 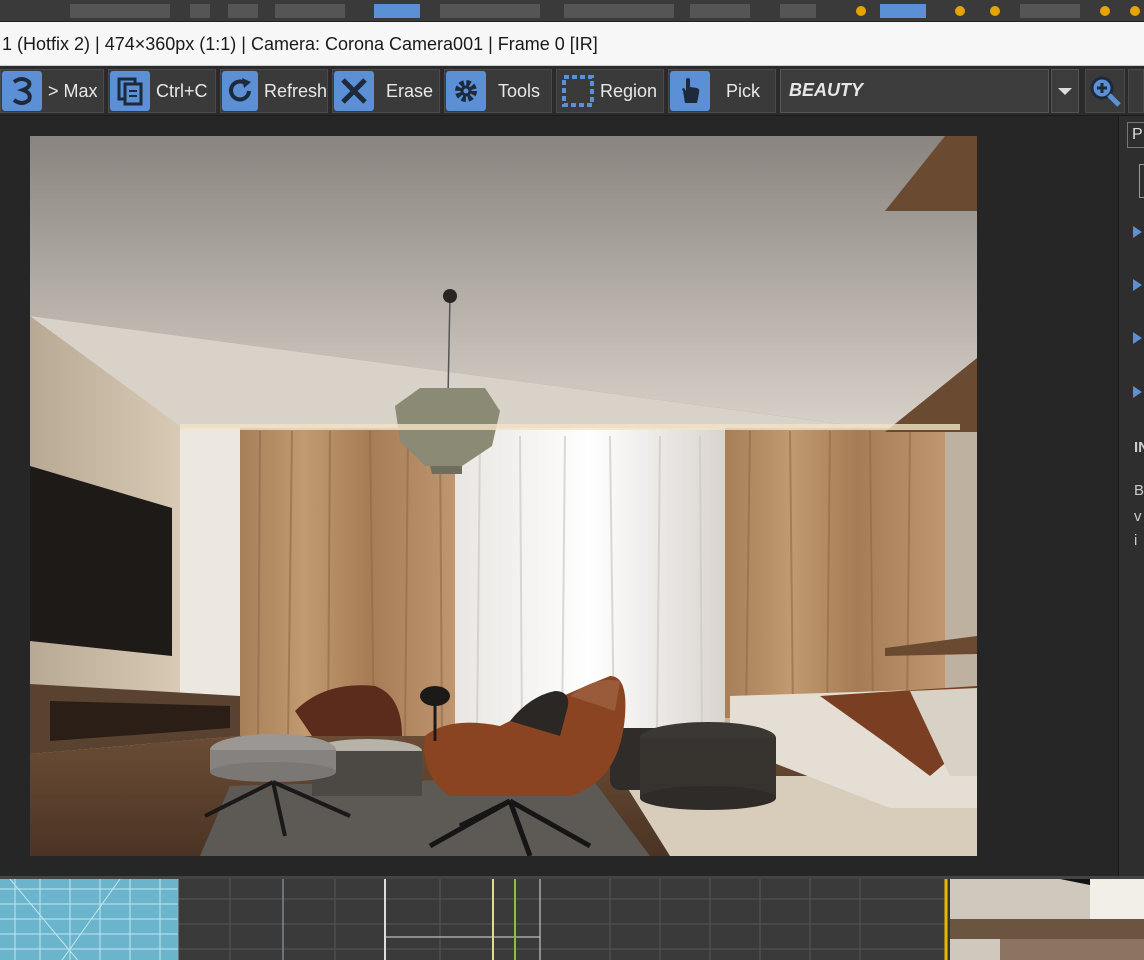 I want to click on side-panel-field, so click(x=1141, y=181).